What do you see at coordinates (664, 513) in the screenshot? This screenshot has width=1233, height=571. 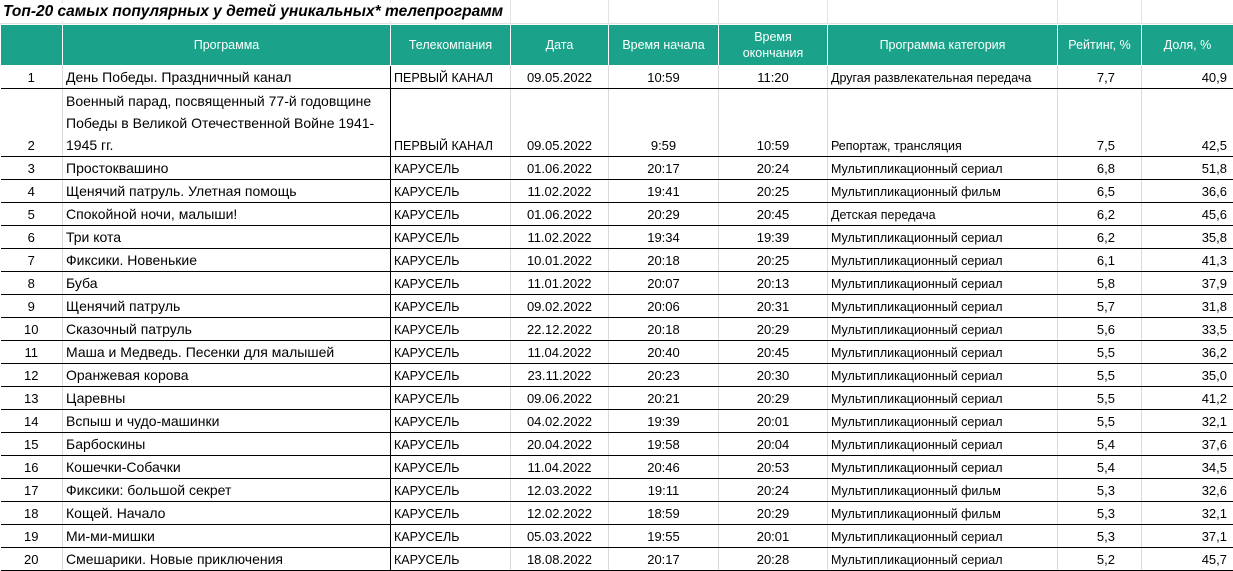 I see `cell-start-time: 18:59` at bounding box center [664, 513].